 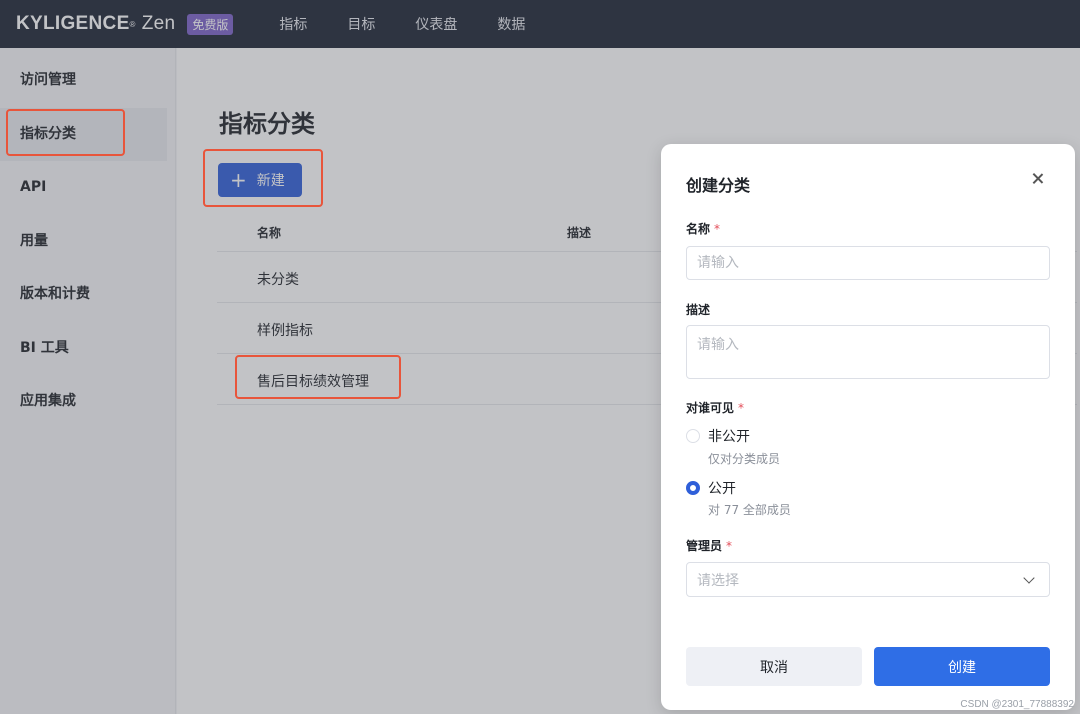 I want to click on radio-private: 非公开, so click(x=718, y=436).